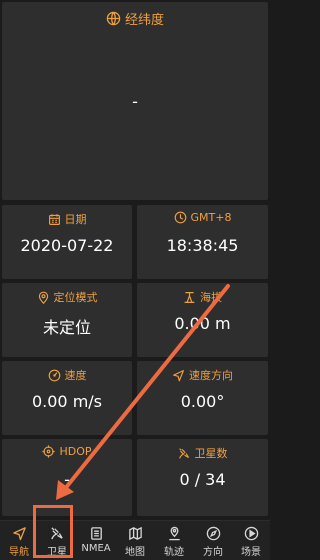 The image size is (320, 560). What do you see at coordinates (174, 552) in the screenshot?
I see `nav-label-track: 轨迹` at bounding box center [174, 552].